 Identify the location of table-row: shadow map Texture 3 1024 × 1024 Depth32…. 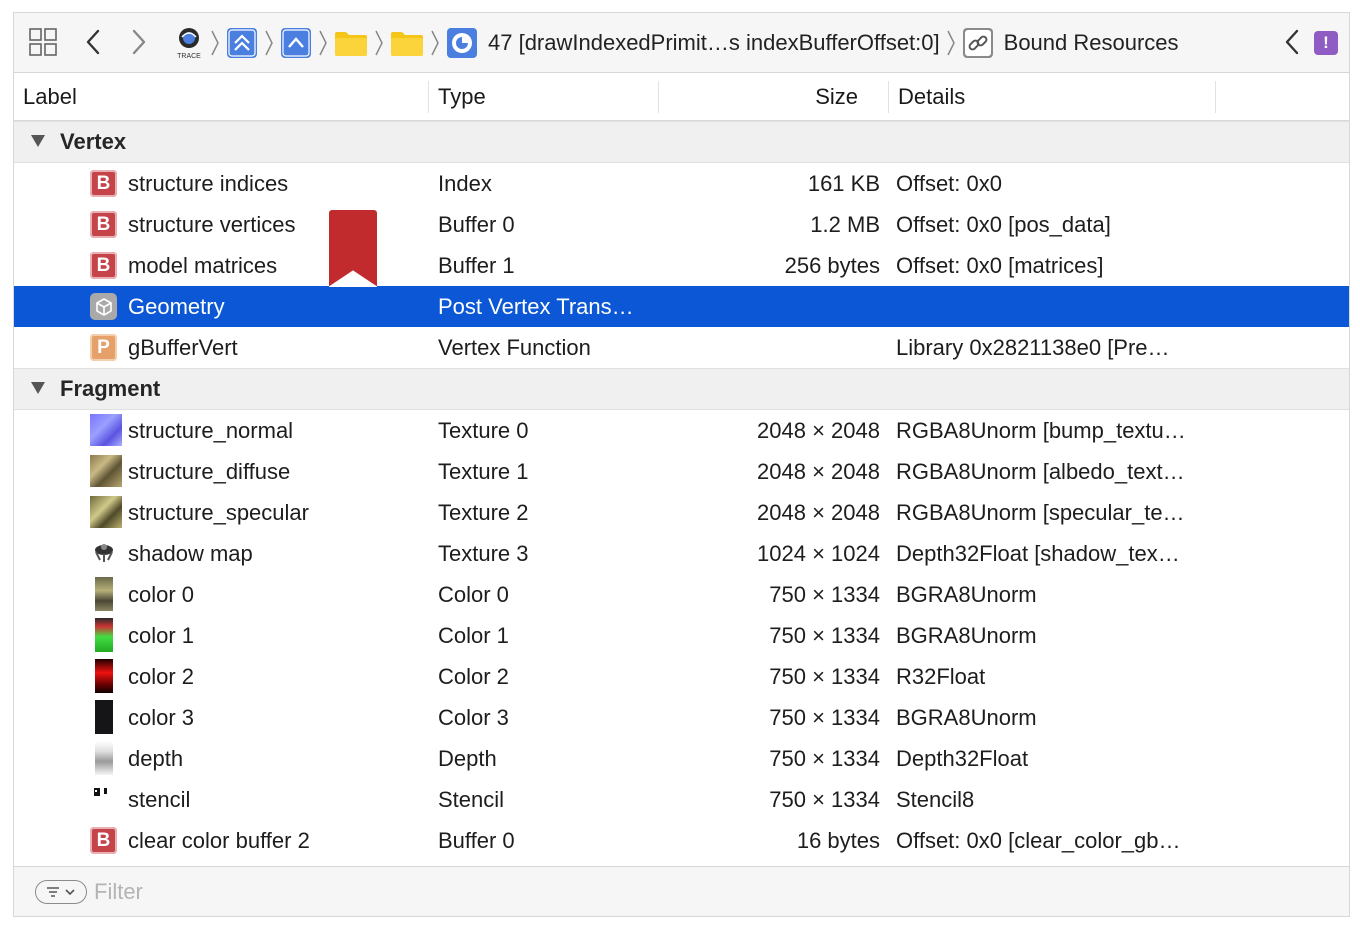
(681, 553).